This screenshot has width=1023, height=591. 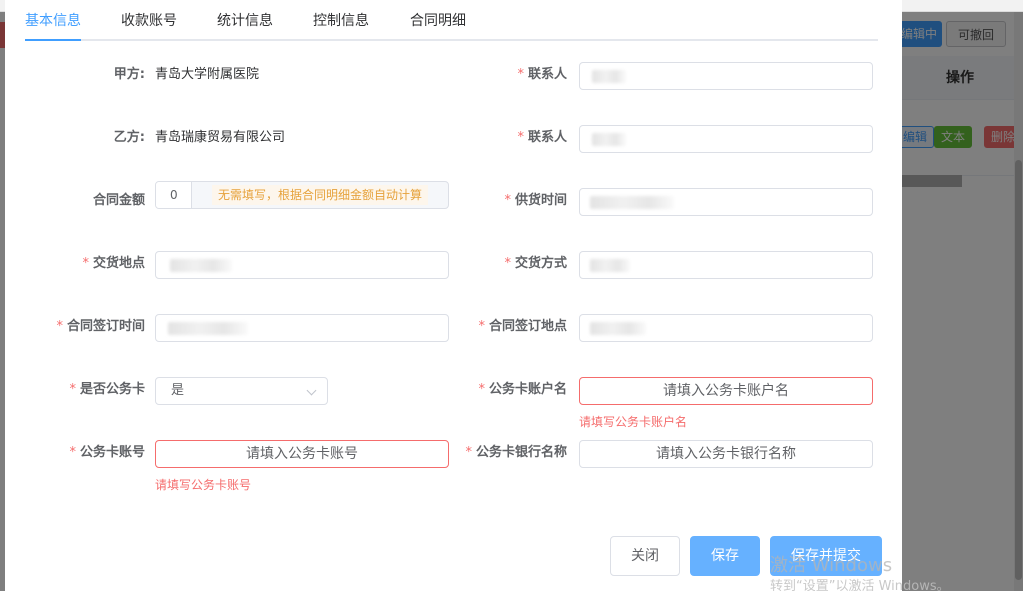 I want to click on card-number-error: 请填写公务卡账号, so click(x=203, y=485).